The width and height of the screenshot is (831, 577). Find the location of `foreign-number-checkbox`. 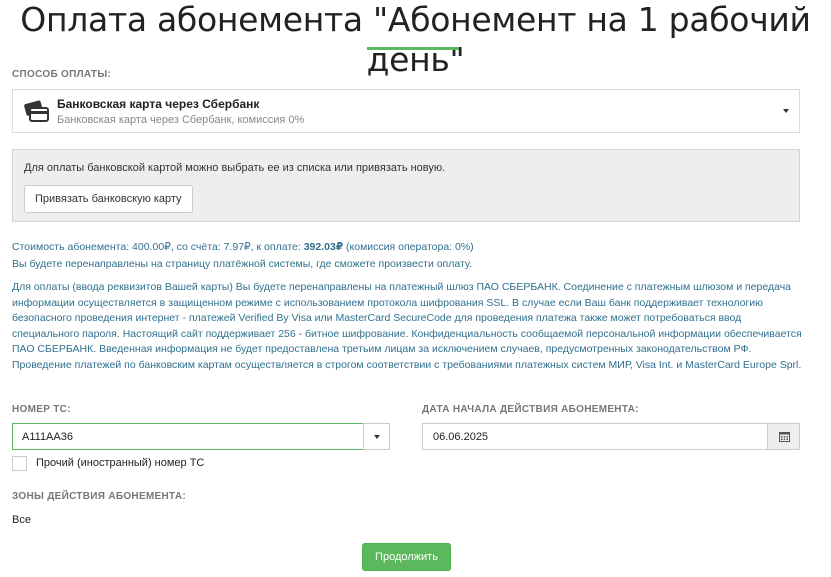

foreign-number-checkbox is located at coordinates (19, 463).